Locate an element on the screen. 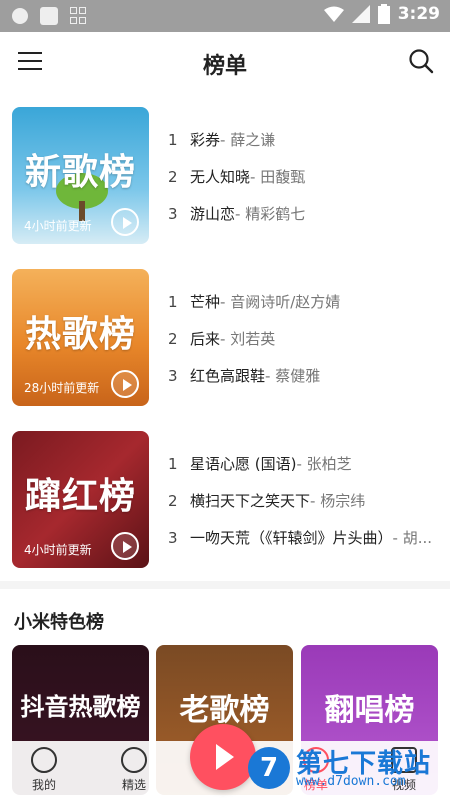 The image size is (450, 799). section-title: 小米特色榜 is located at coordinates (59, 622).